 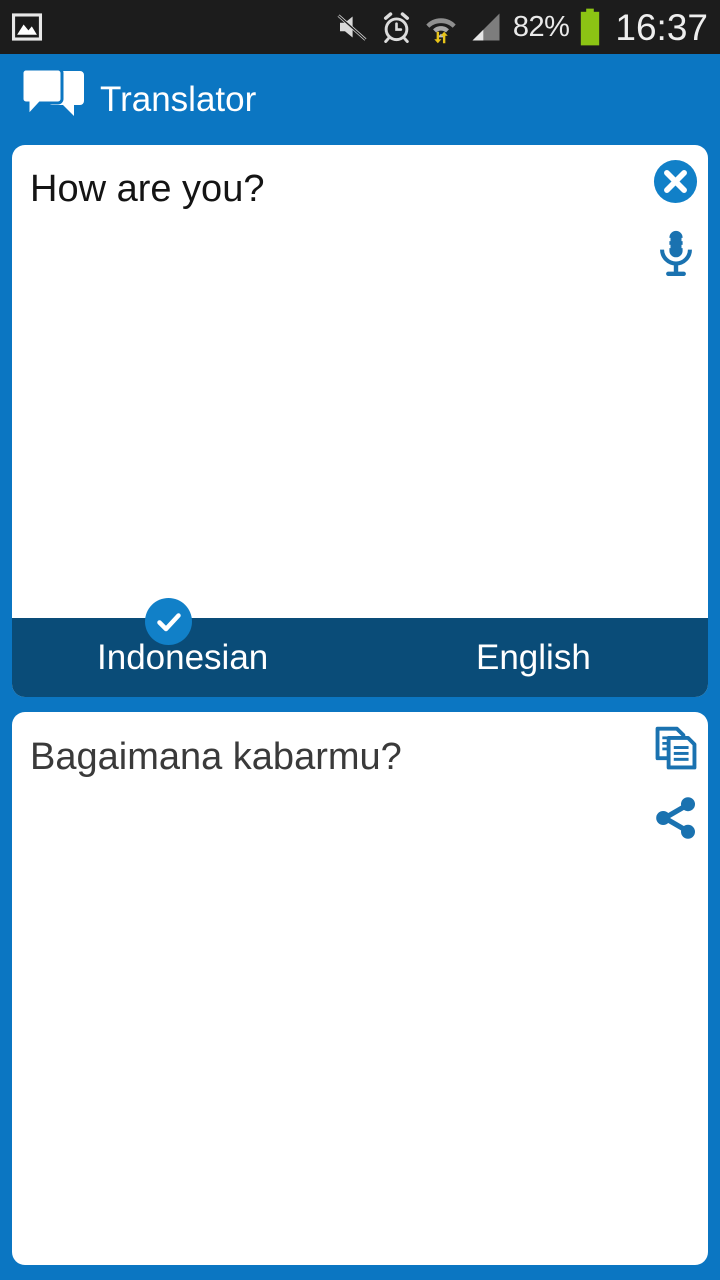 What do you see at coordinates (676, 749) in the screenshot?
I see `copy-button` at bounding box center [676, 749].